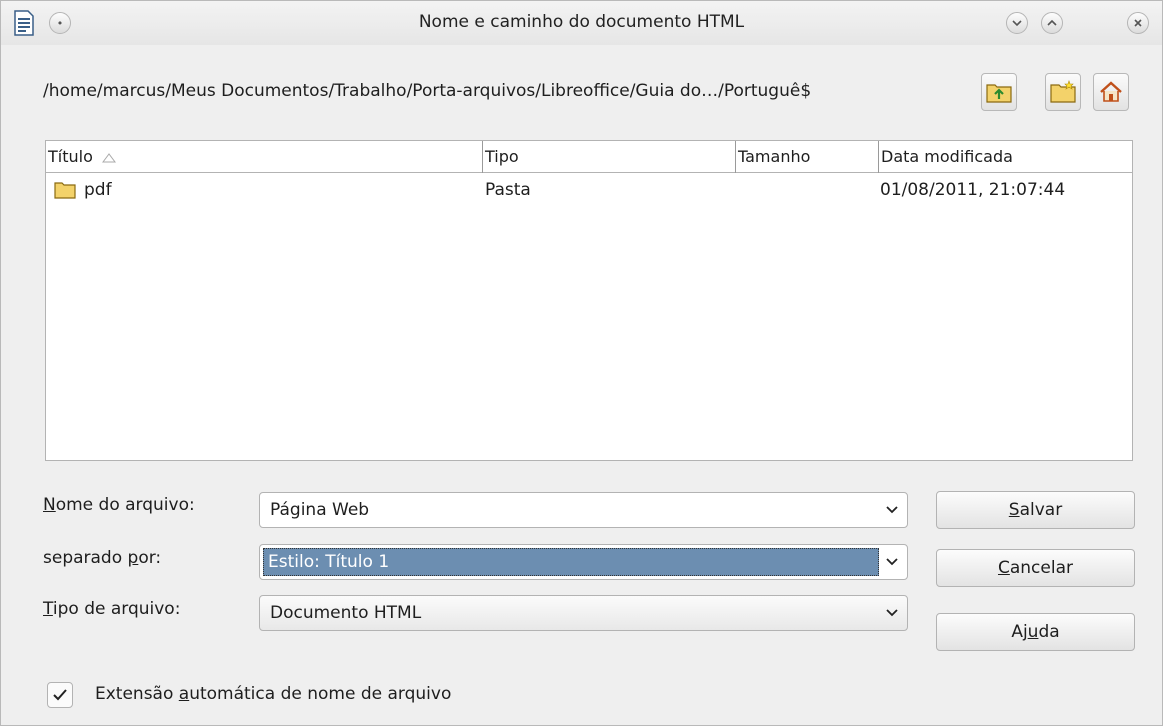 Image resolution: width=1163 pixels, height=726 pixels. I want to click on column-header-size: Tamanho, so click(807, 157).